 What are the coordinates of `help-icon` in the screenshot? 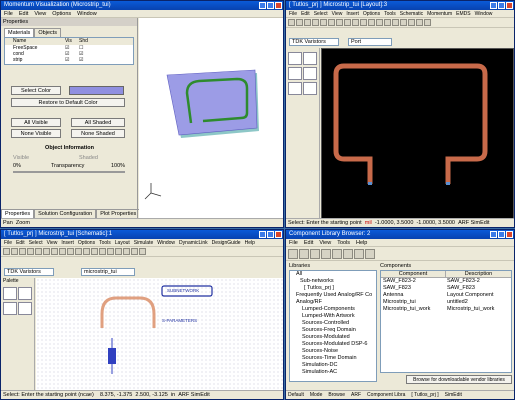 It's located at (370, 253).